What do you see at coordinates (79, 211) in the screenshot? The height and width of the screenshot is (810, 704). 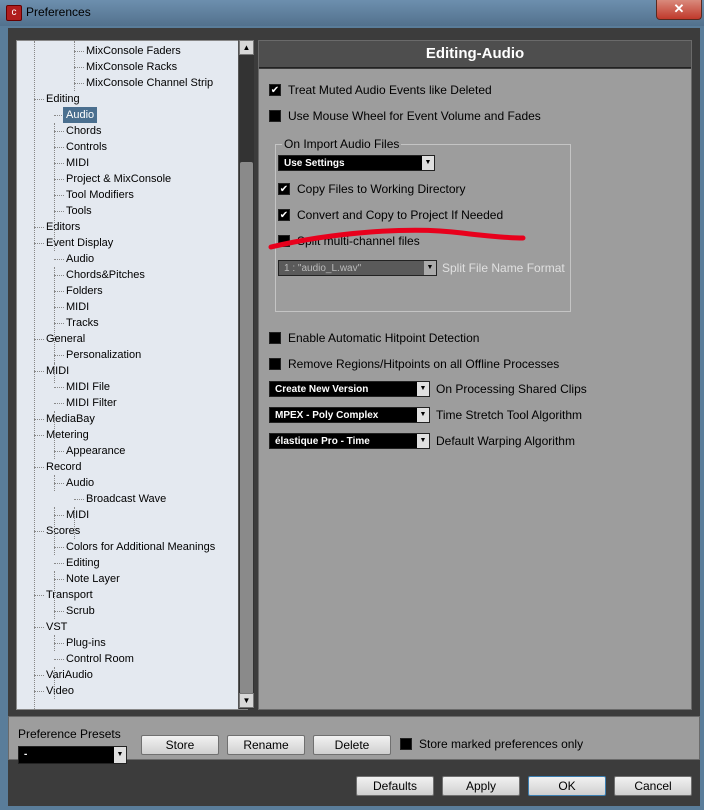 I see `tree-item-tools: Tools` at bounding box center [79, 211].